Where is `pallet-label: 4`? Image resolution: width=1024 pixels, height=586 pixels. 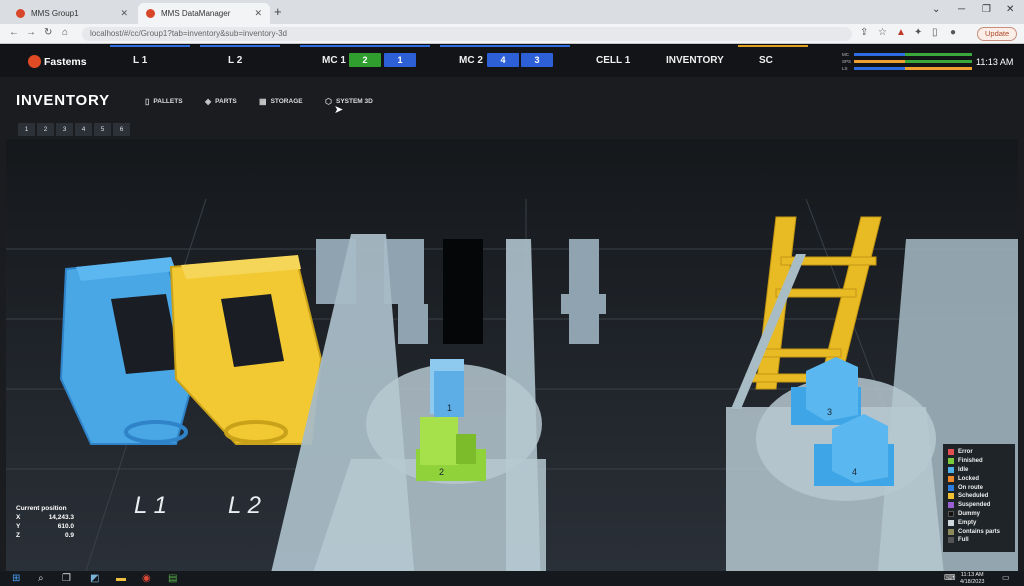
pallet-label: 4 is located at coordinates (854, 472).